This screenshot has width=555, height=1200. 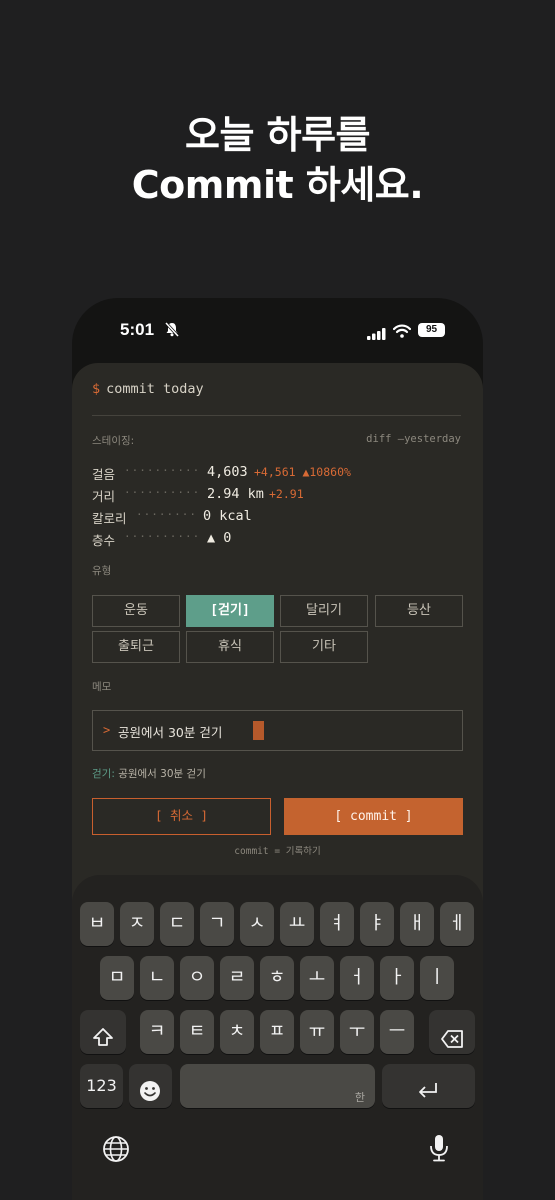 What do you see at coordinates (235, 494) in the screenshot?
I see `stat-value: 2.94 km` at bounding box center [235, 494].